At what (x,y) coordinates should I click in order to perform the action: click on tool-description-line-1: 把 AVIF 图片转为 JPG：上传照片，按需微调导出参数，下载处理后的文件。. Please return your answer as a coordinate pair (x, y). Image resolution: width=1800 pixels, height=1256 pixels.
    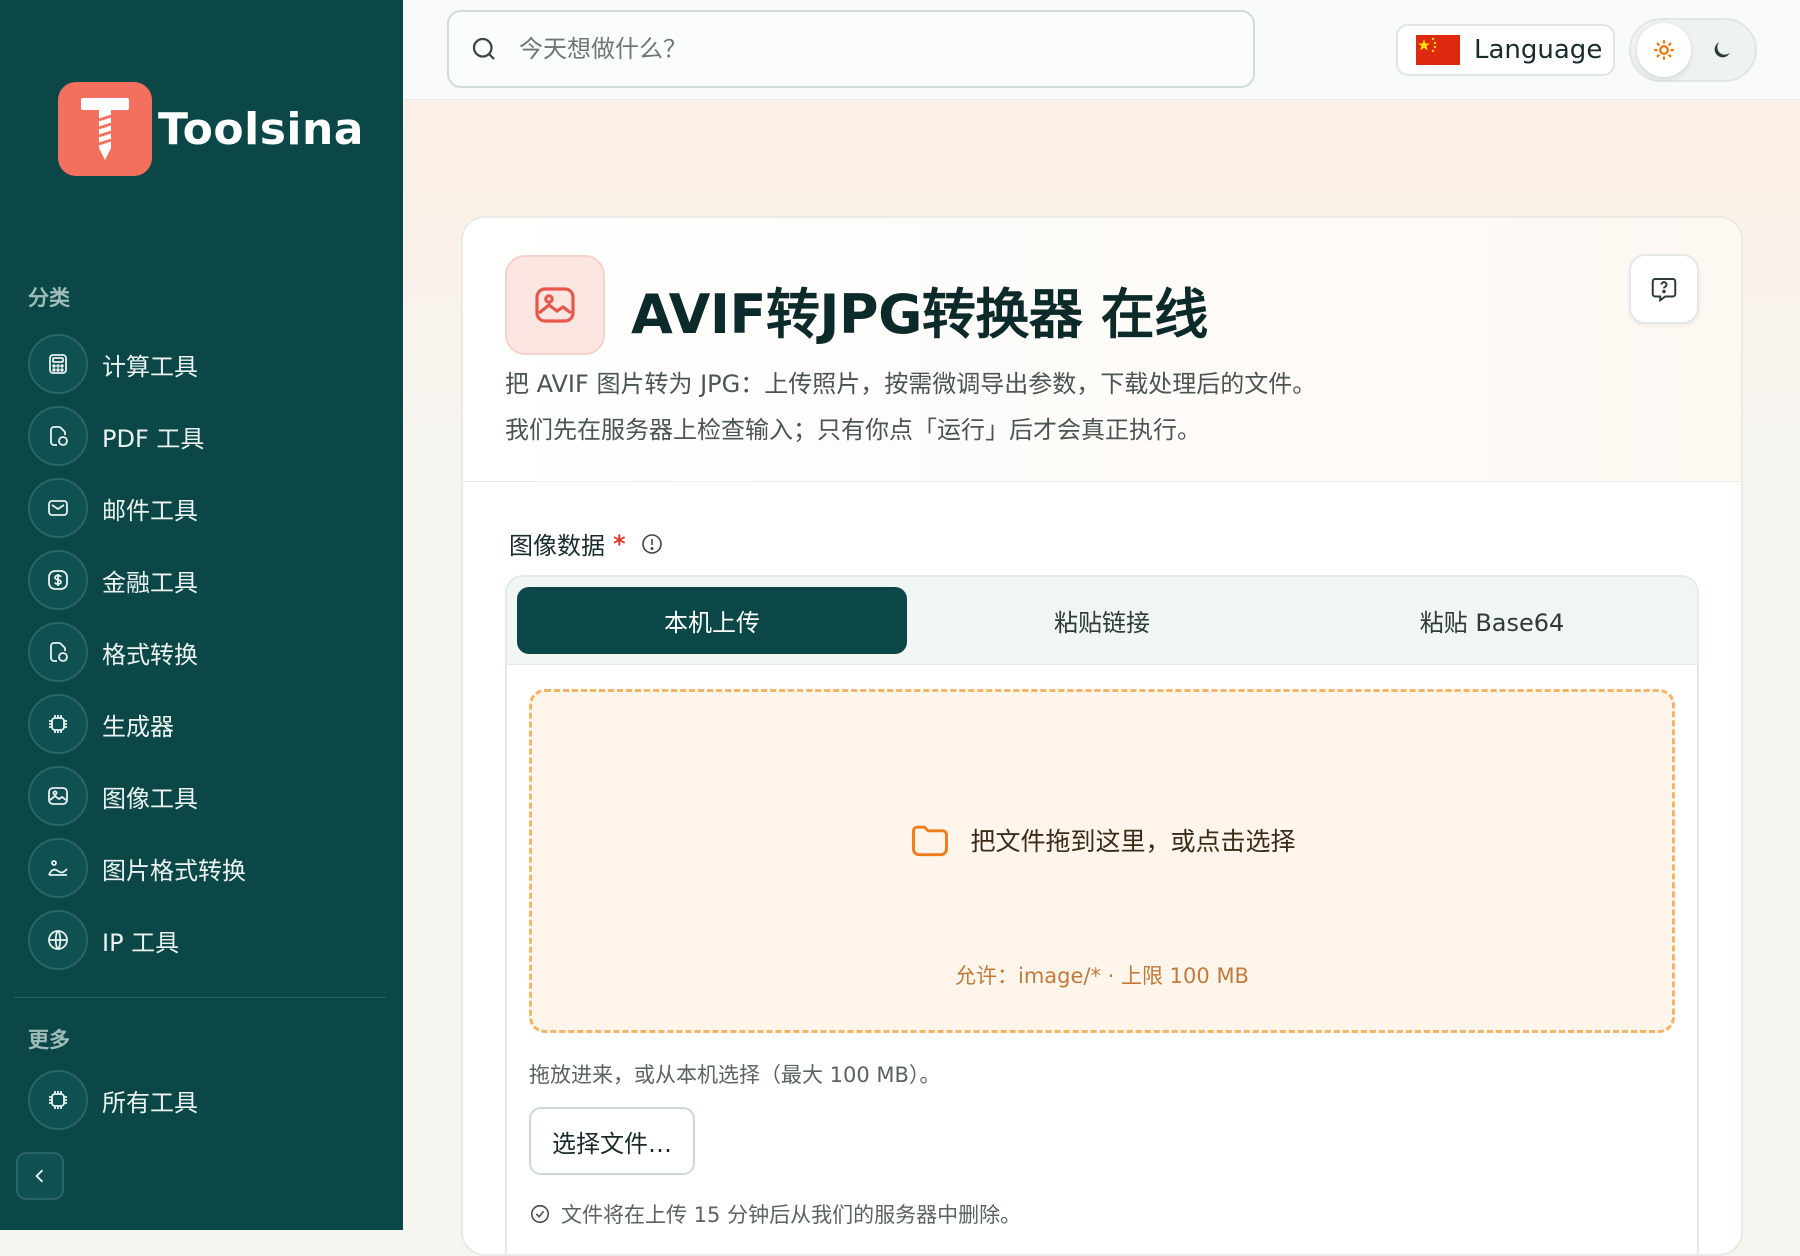
    Looking at the image, I should click on (911, 384).